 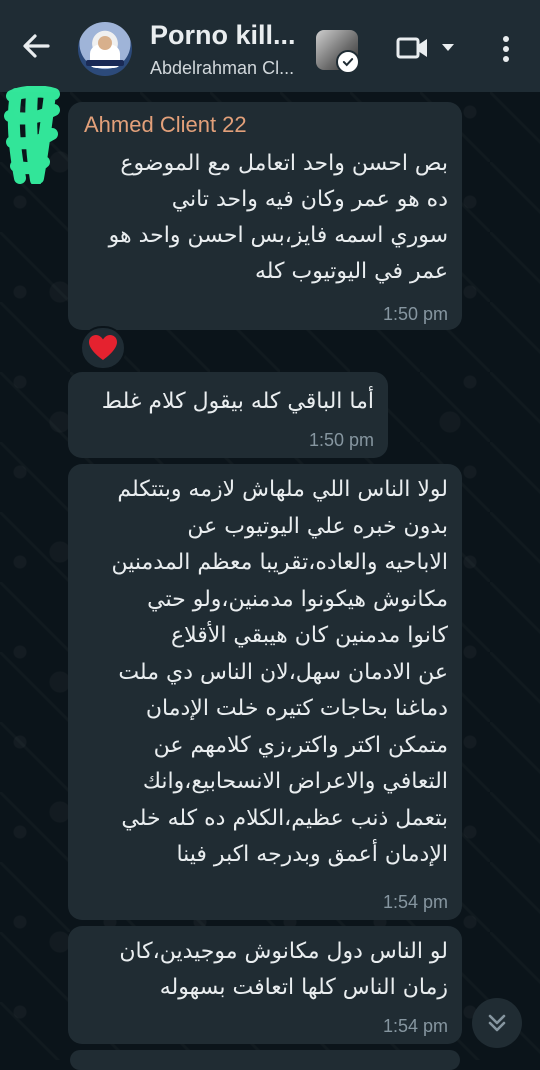 What do you see at coordinates (165, 125) in the screenshot?
I see `sender-name: Ahmed Client 22` at bounding box center [165, 125].